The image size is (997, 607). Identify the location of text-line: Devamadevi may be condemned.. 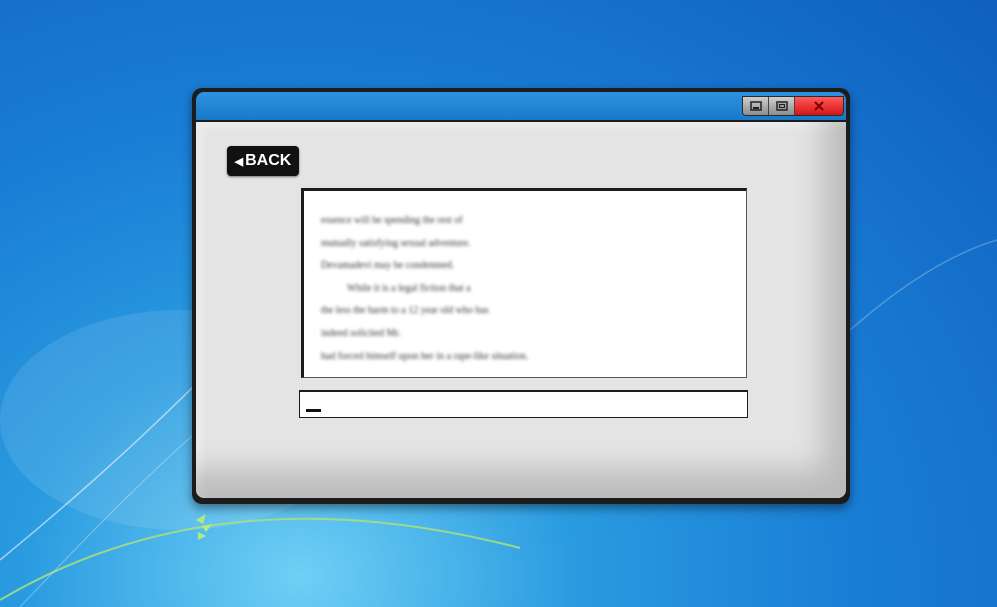
(388, 266).